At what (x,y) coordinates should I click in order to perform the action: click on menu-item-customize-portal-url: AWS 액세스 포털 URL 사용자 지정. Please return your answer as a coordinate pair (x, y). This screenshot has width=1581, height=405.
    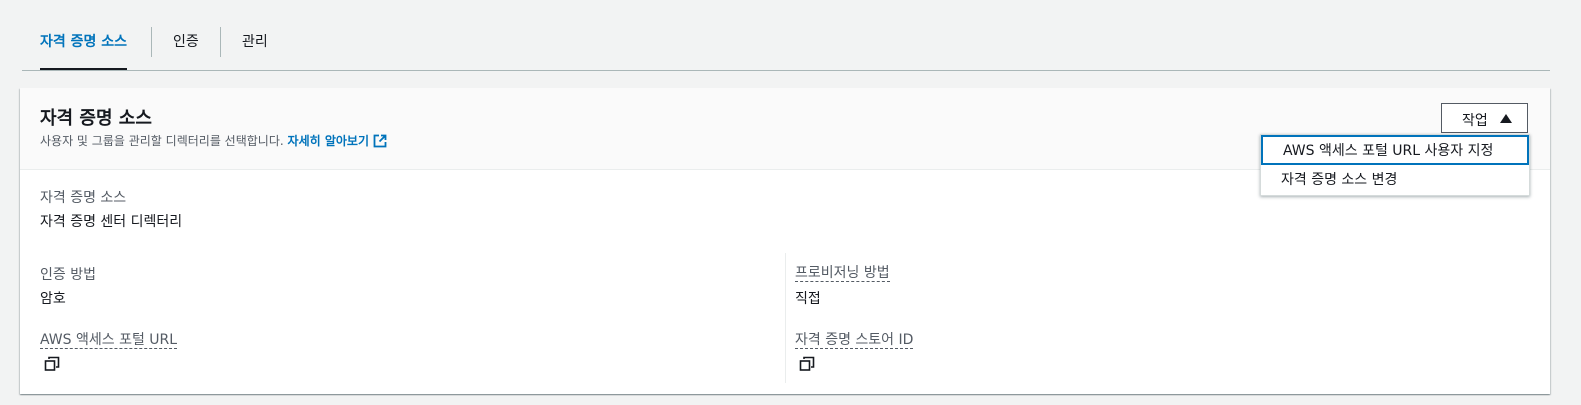
    Looking at the image, I should click on (1395, 150).